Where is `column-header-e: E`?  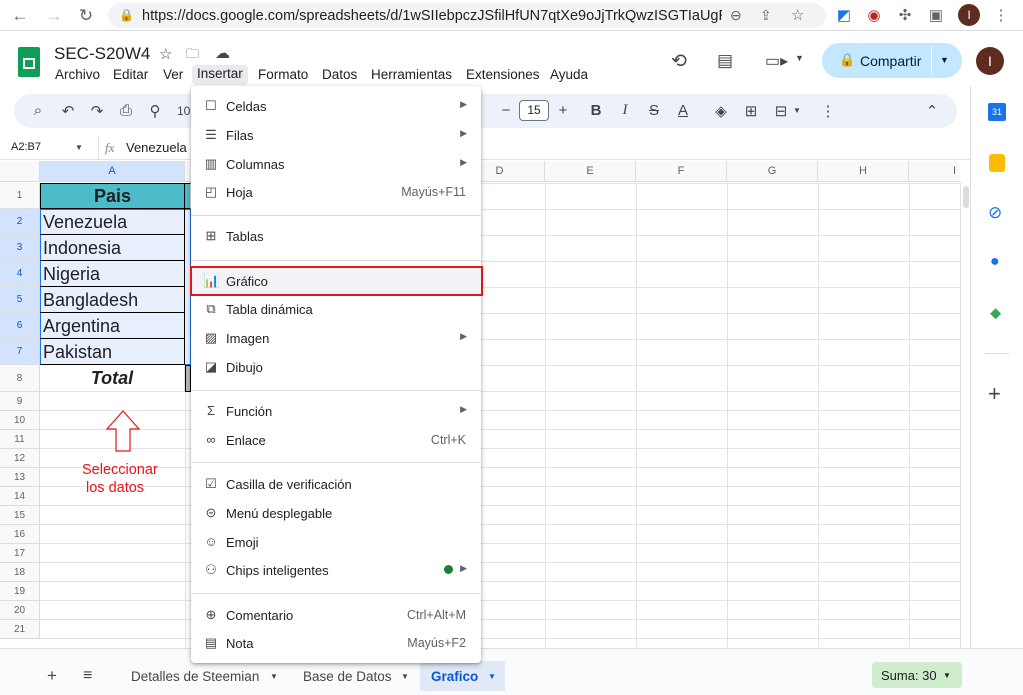 column-header-e: E is located at coordinates (590, 171).